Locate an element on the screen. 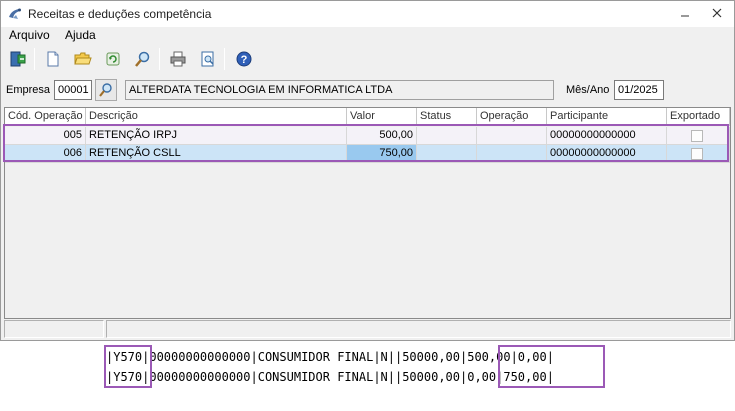  empresa-code-field: 00001 is located at coordinates (73, 90).